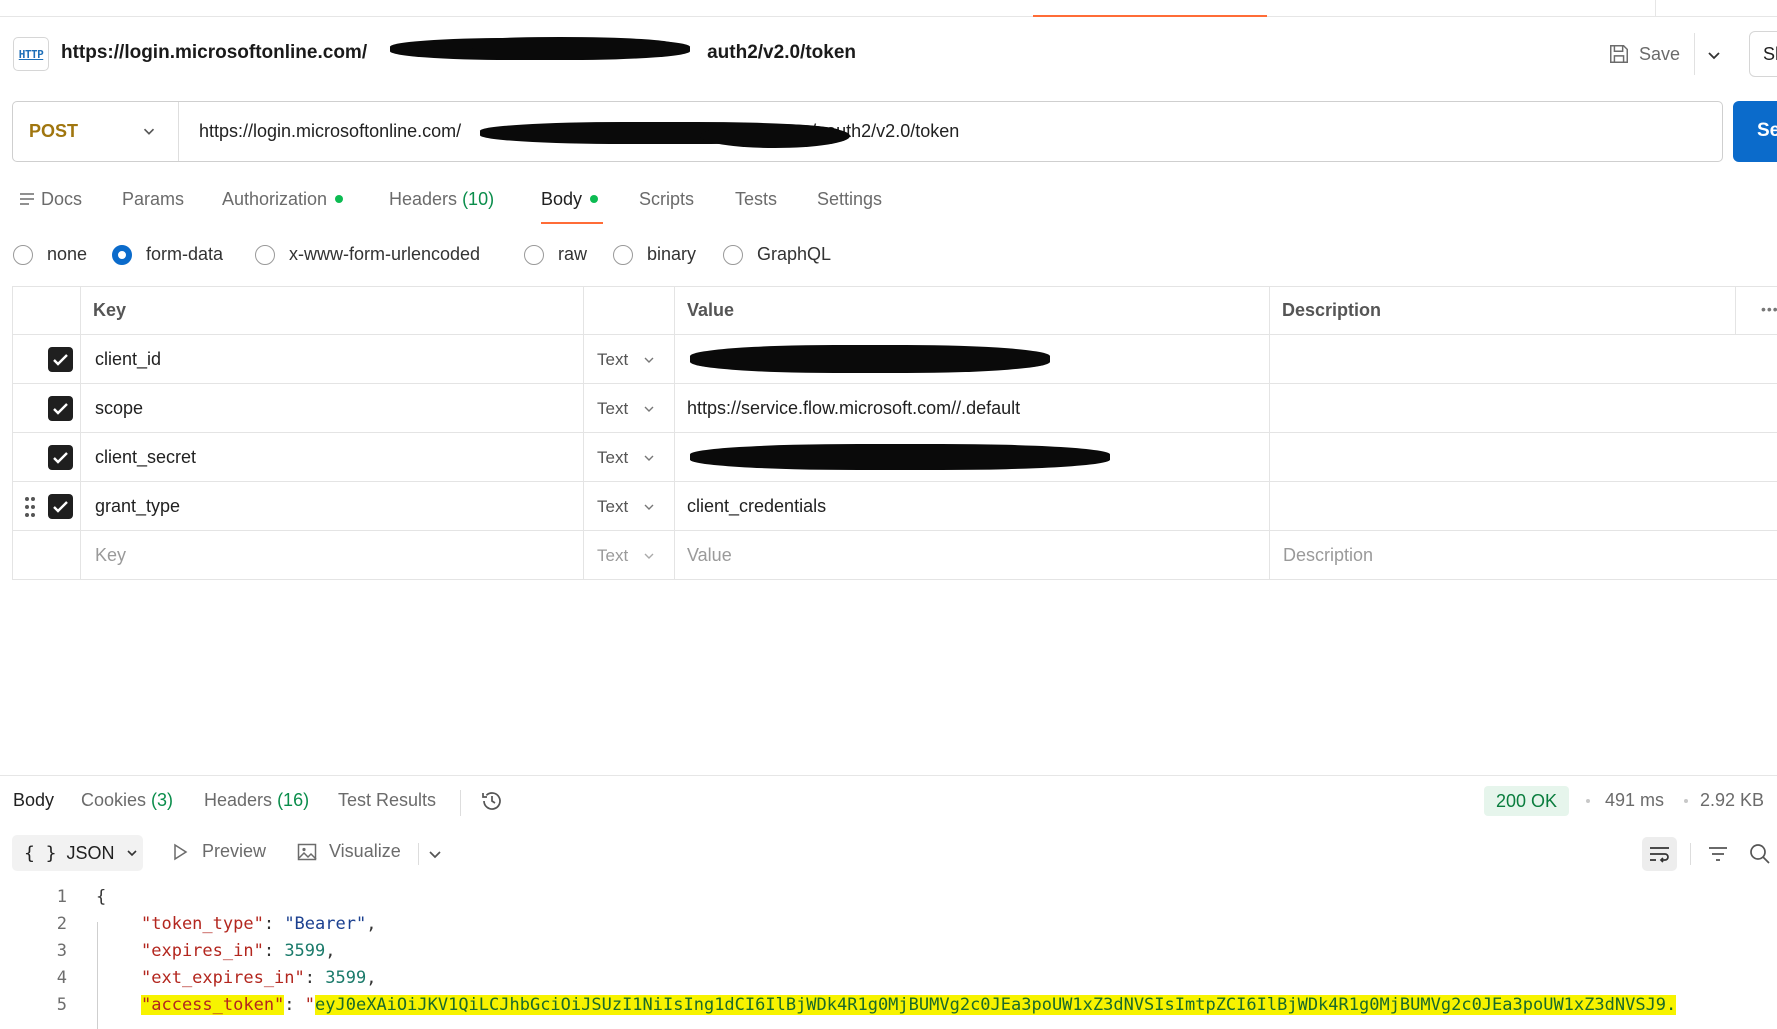 The image size is (1777, 1029). I want to click on param-key: client_id, so click(128, 359).